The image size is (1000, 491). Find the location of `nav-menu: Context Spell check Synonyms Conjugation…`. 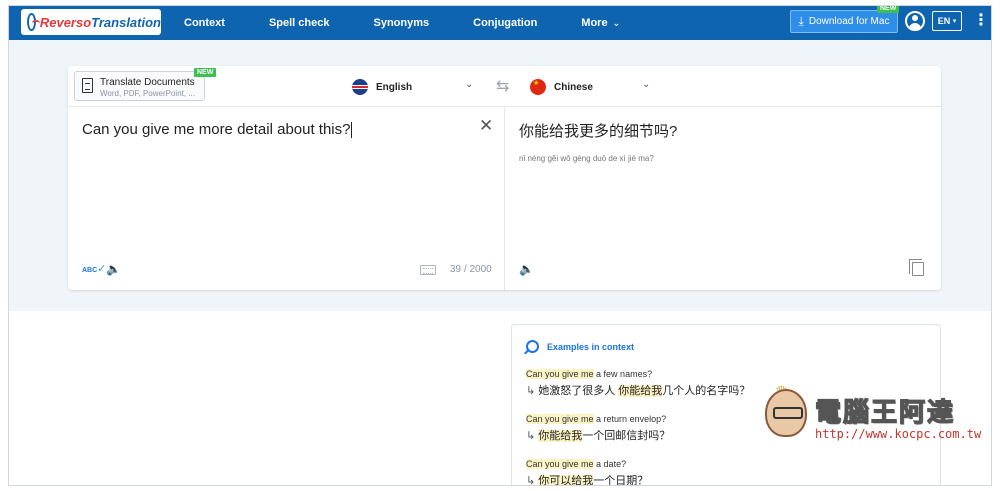

nav-menu: Context Spell check Synonyms Conjugation… is located at coordinates (424, 23).